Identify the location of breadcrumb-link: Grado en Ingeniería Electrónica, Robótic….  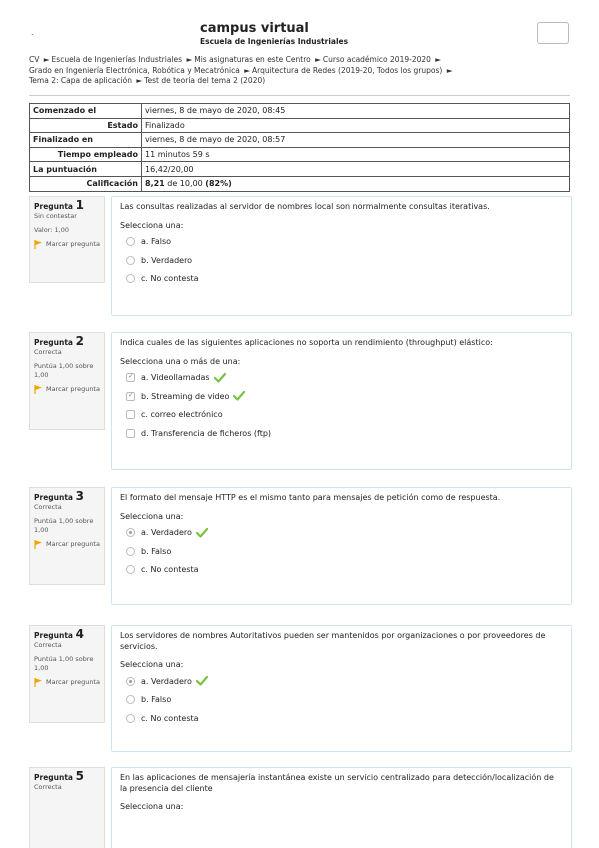
(134, 70).